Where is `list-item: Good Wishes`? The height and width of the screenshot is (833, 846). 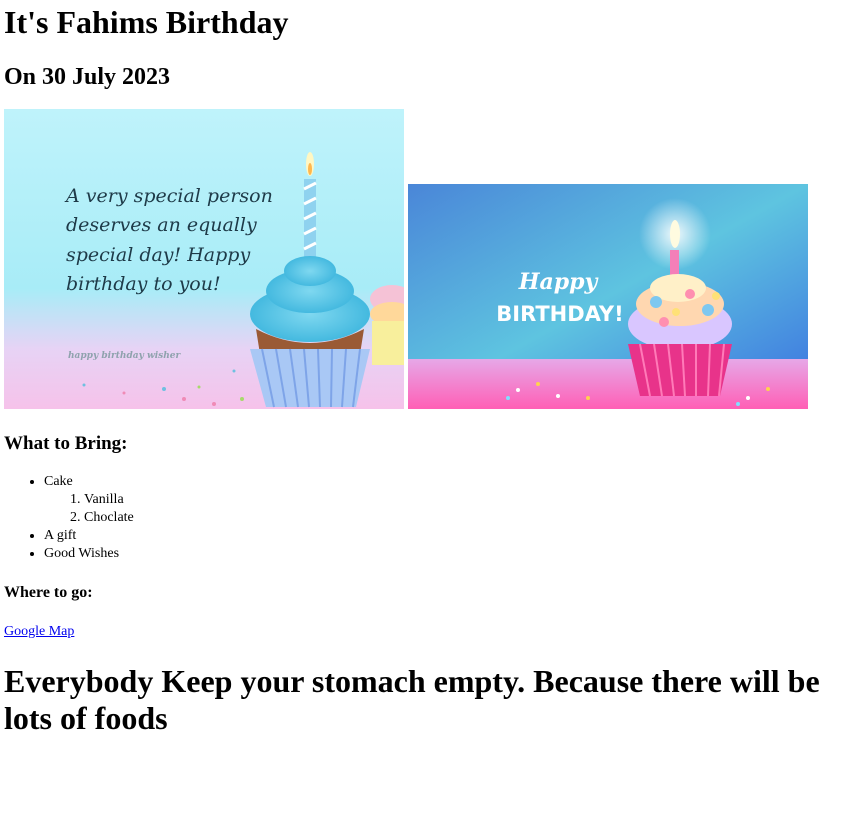
list-item: Good Wishes is located at coordinates (445, 554).